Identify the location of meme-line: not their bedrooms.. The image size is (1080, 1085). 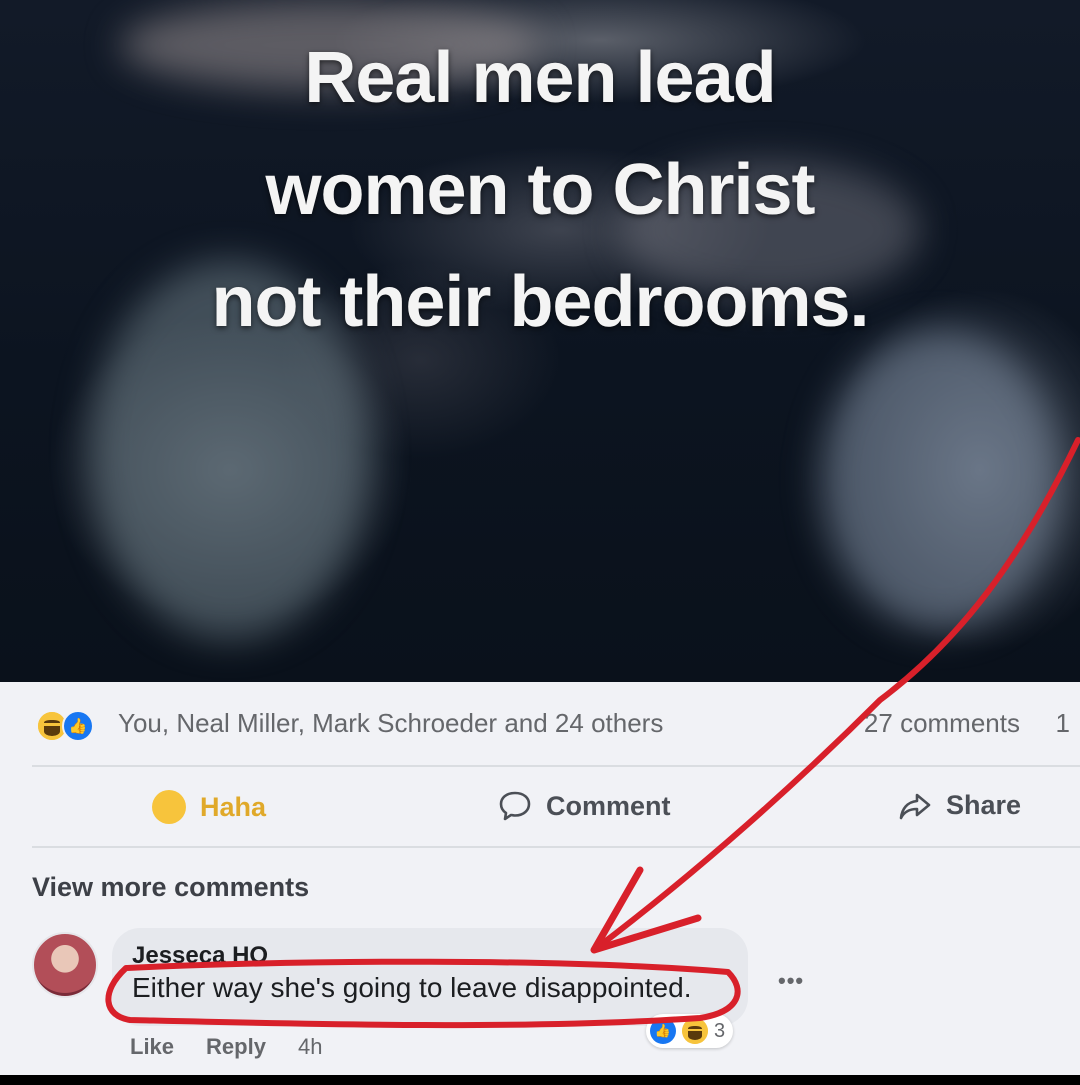
(540, 302).